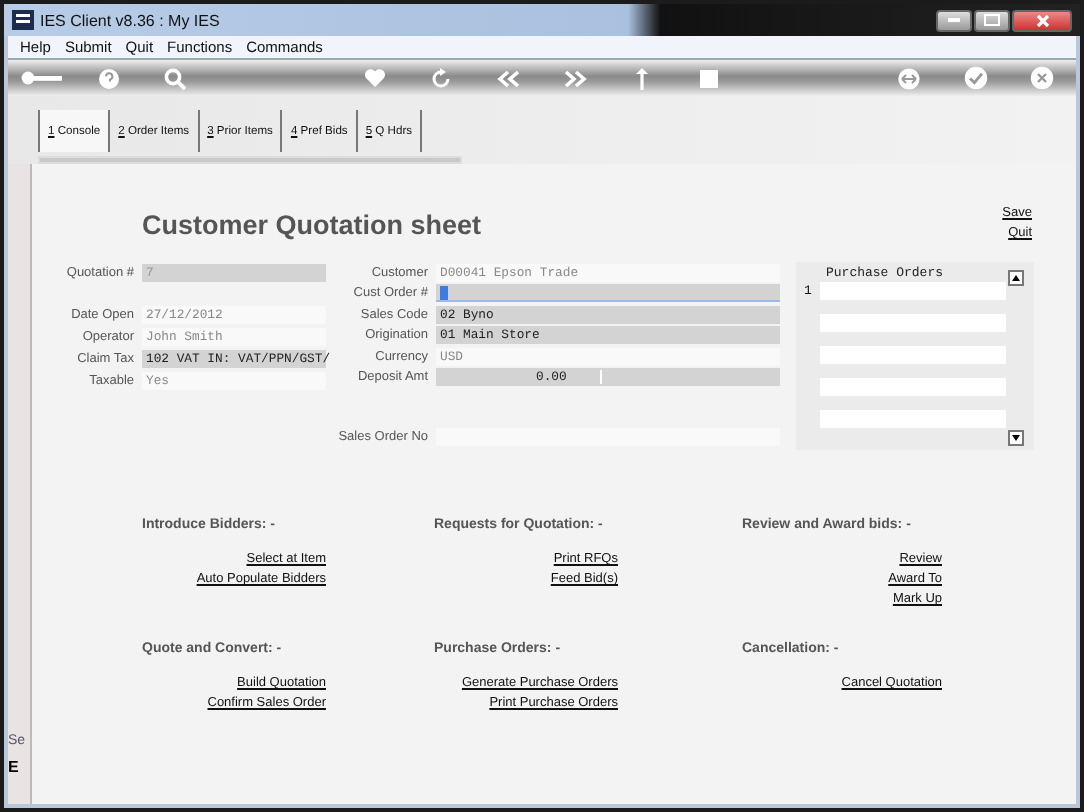 This screenshot has height=812, width=1084. Describe the element at coordinates (23, 20) in the screenshot. I see `app-icon` at that location.